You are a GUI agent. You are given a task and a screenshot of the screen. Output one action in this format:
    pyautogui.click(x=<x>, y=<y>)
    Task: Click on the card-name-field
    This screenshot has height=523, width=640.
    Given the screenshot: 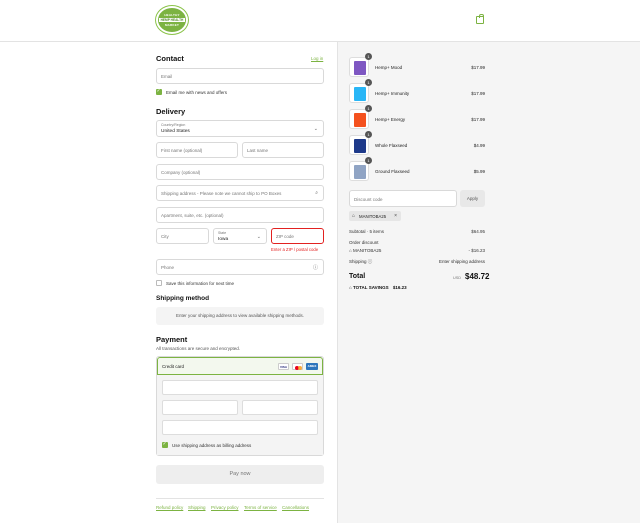 What is the action you would take?
    pyautogui.click(x=240, y=427)
    